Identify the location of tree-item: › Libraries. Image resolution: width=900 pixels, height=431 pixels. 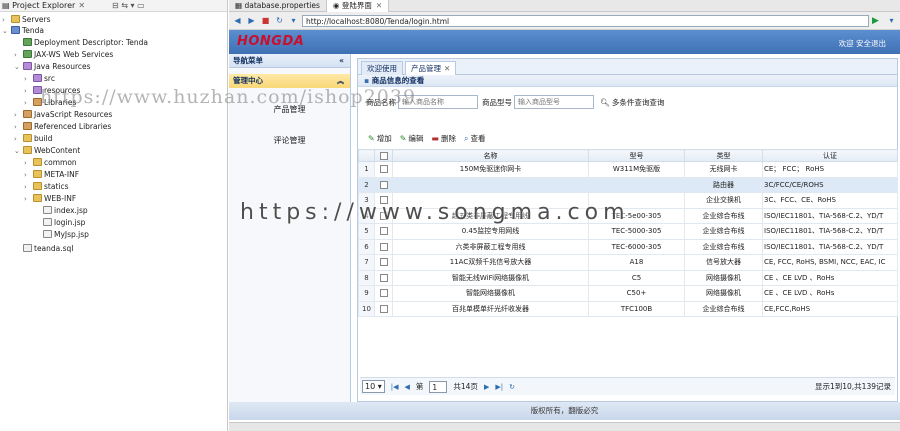
(50, 102).